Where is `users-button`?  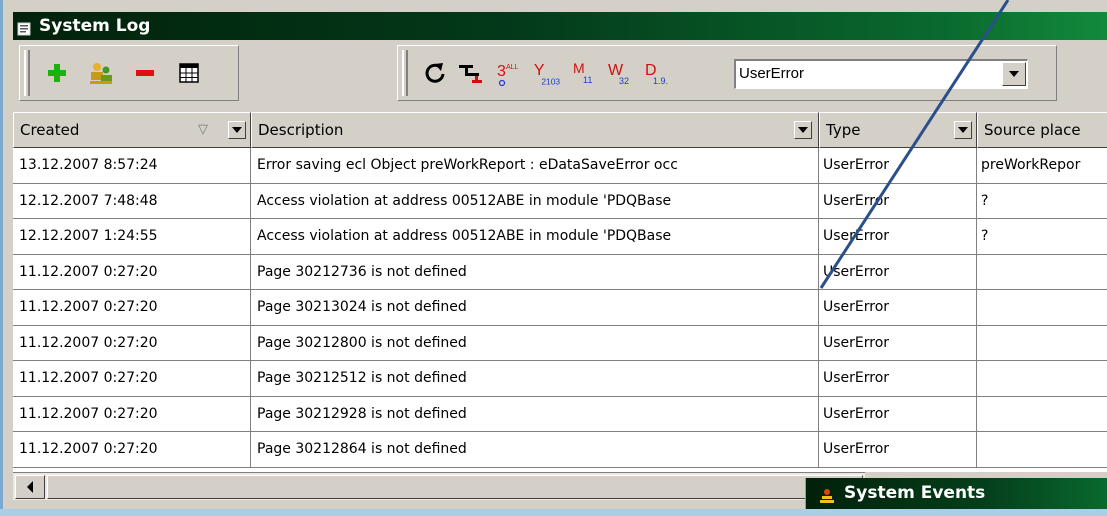 users-button is located at coordinates (101, 73).